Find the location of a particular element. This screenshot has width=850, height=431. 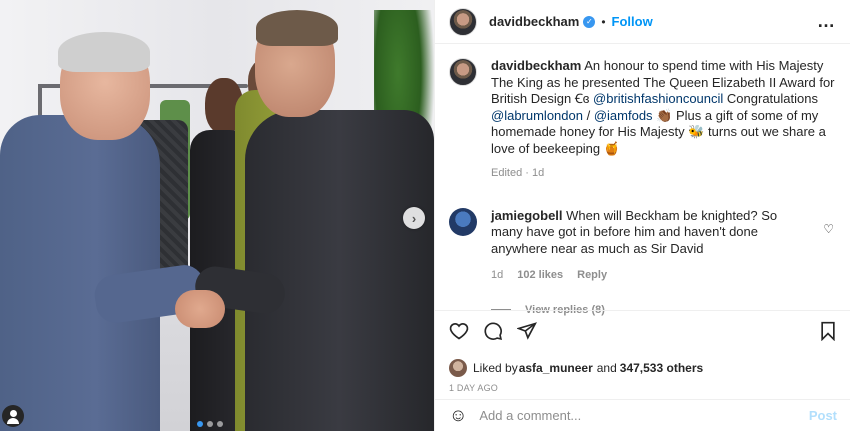

likes-mid: and is located at coordinates (606, 368).